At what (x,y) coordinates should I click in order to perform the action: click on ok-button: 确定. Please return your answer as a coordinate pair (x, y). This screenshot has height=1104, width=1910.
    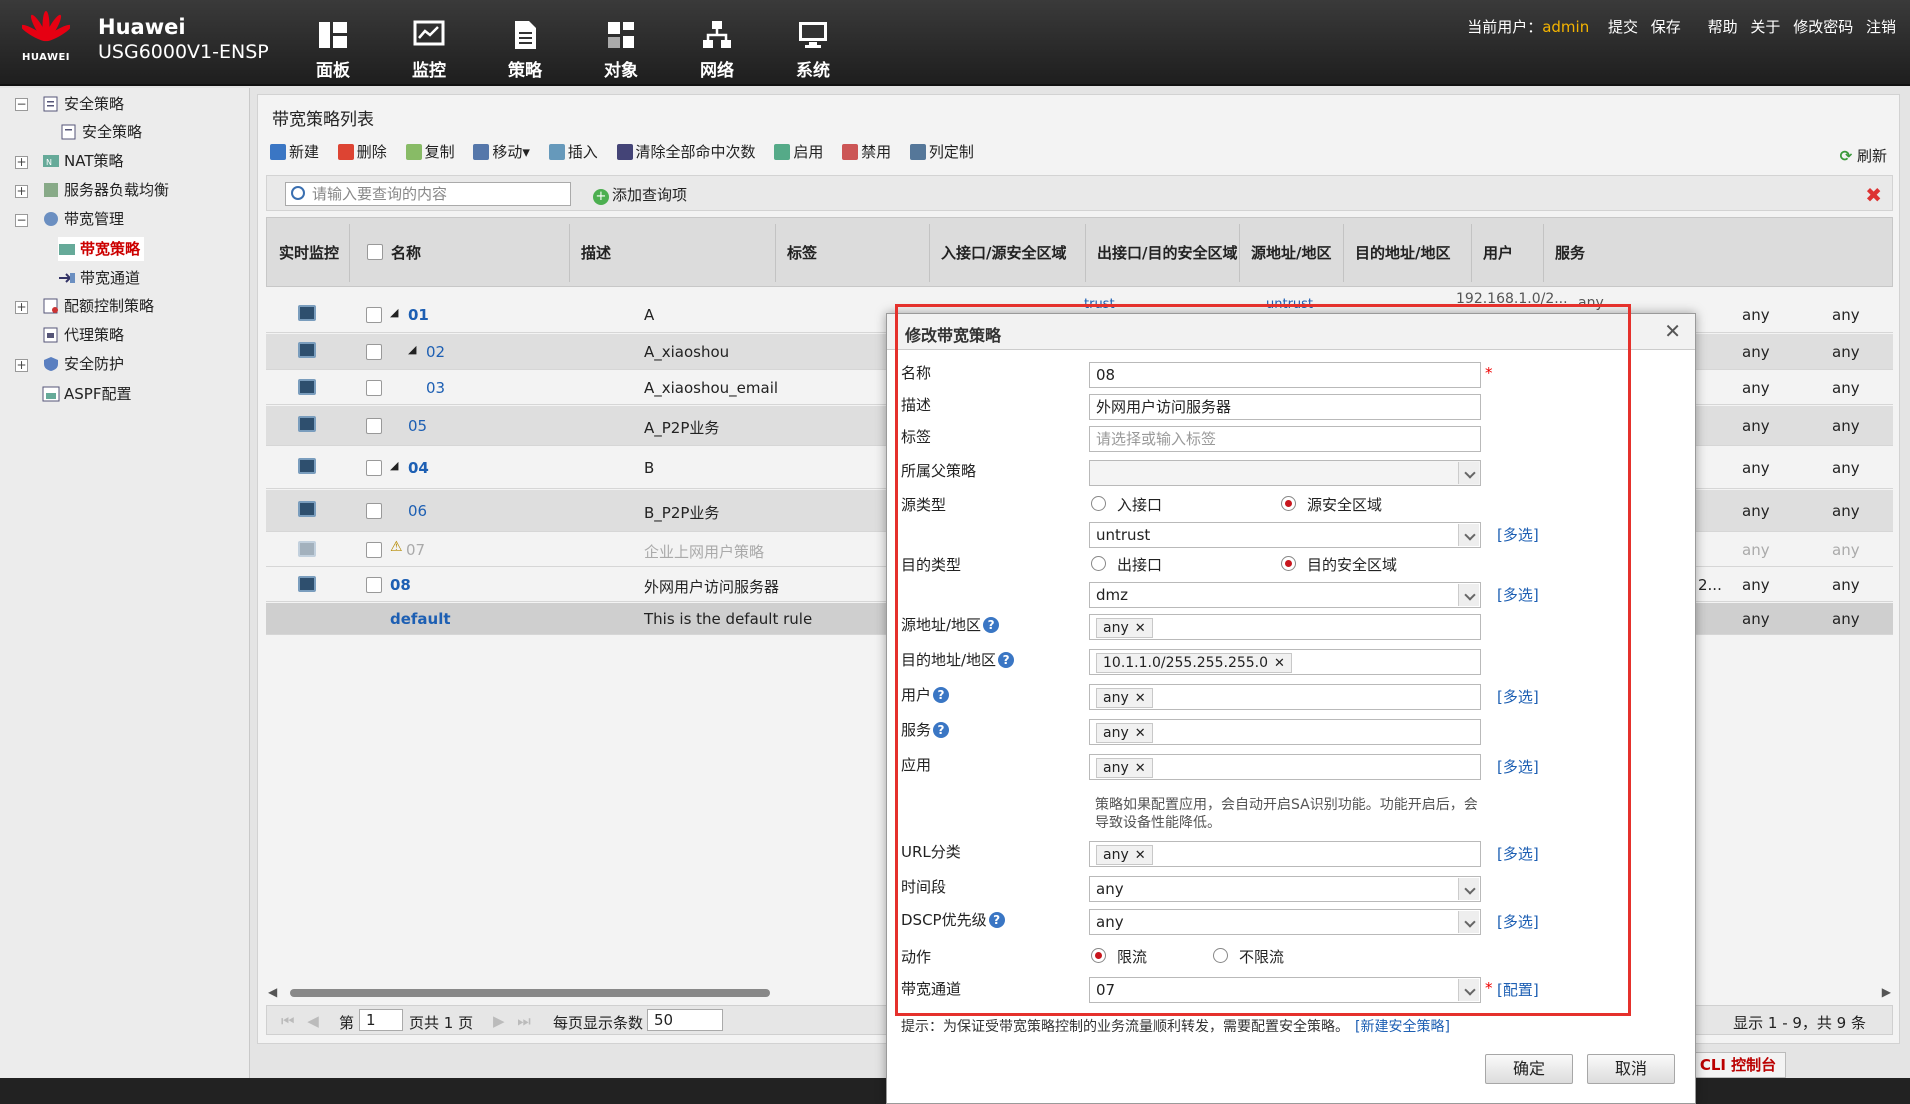
    Looking at the image, I should click on (1529, 1069).